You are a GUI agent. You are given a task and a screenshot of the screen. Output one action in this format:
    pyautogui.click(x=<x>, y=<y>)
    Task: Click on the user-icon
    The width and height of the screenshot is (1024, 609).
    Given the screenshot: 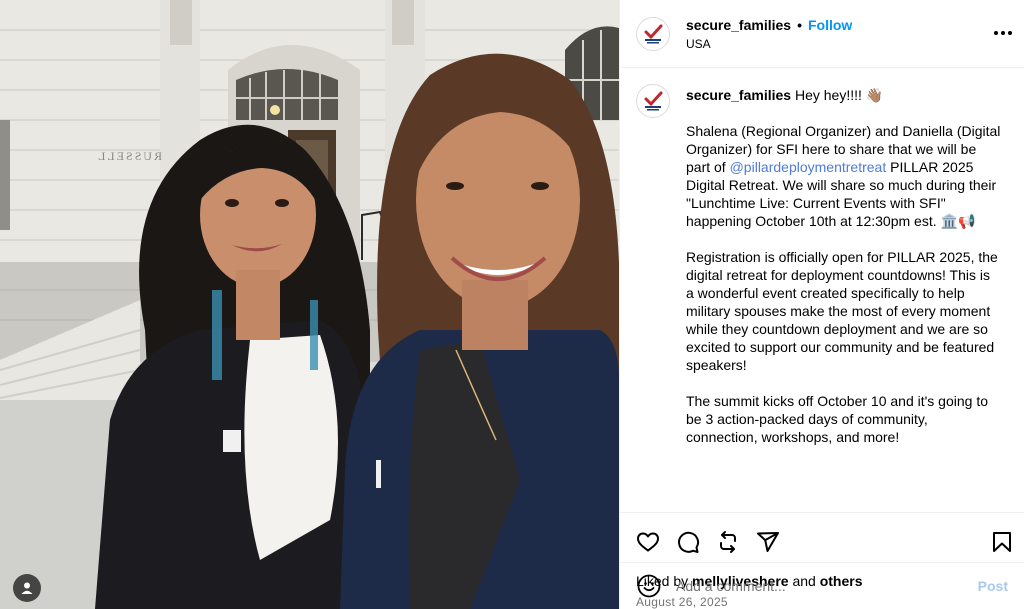 What is the action you would take?
    pyautogui.click(x=27, y=588)
    